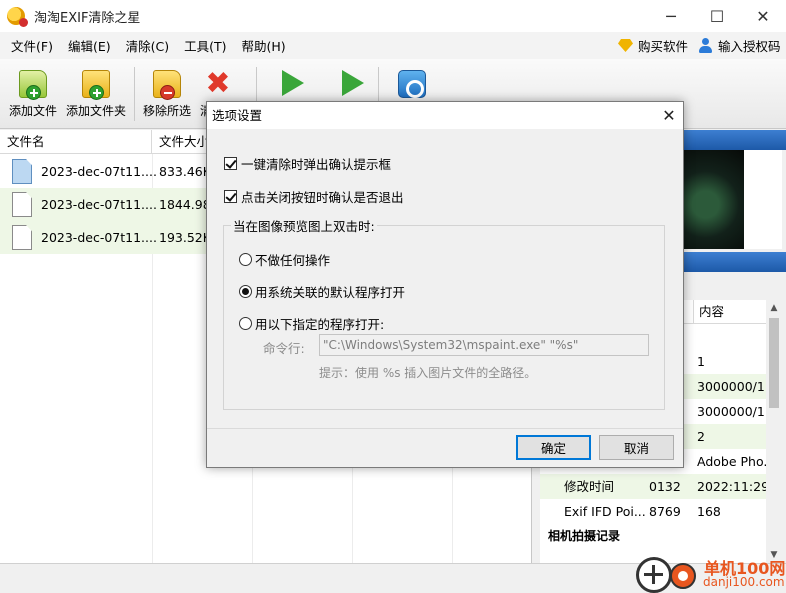  What do you see at coordinates (744, 582) in the screenshot?
I see `watermark-subtext: danji100.com` at bounding box center [744, 582].